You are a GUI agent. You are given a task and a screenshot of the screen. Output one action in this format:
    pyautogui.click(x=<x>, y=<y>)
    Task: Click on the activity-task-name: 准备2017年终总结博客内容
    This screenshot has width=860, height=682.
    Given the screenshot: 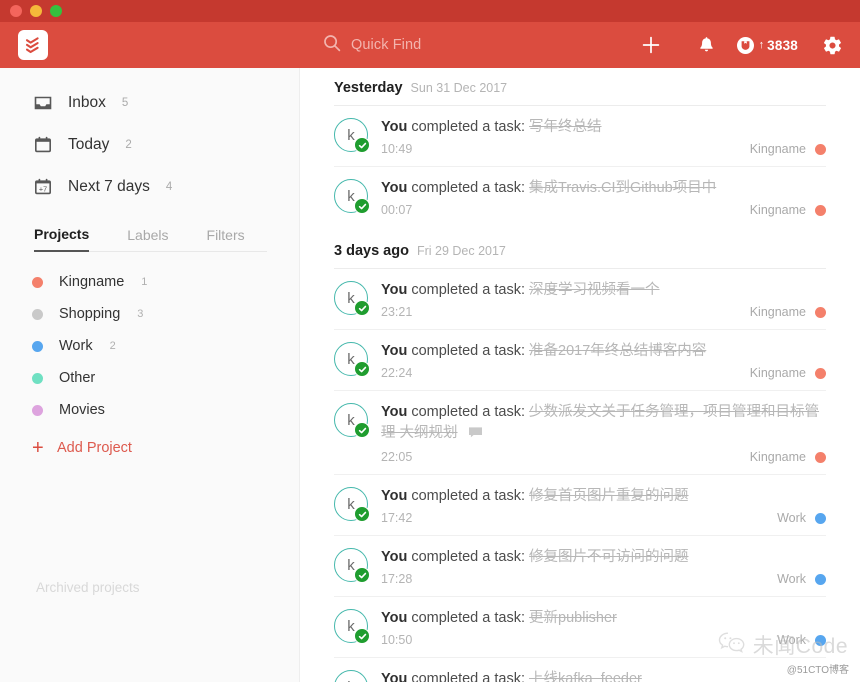 What is the action you would take?
    pyautogui.click(x=617, y=351)
    